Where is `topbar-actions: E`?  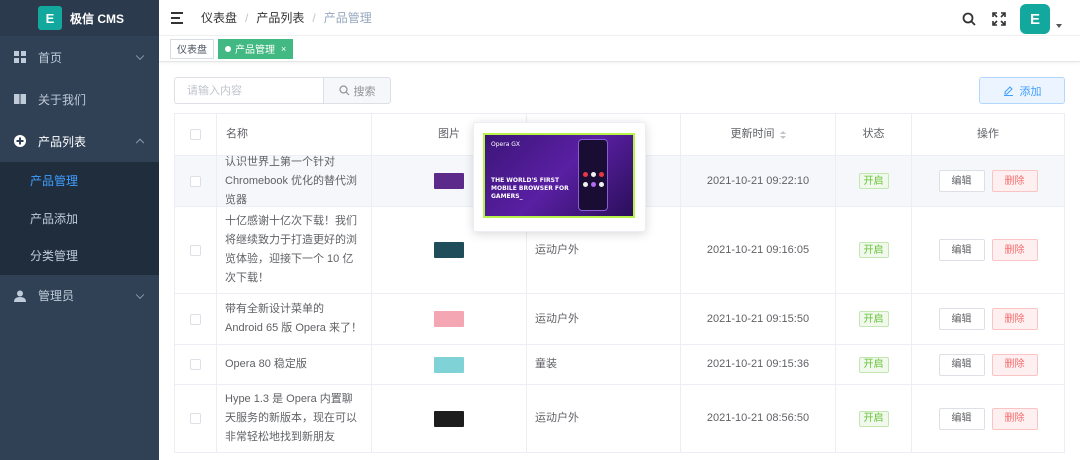 topbar-actions: E is located at coordinates (1011, 19).